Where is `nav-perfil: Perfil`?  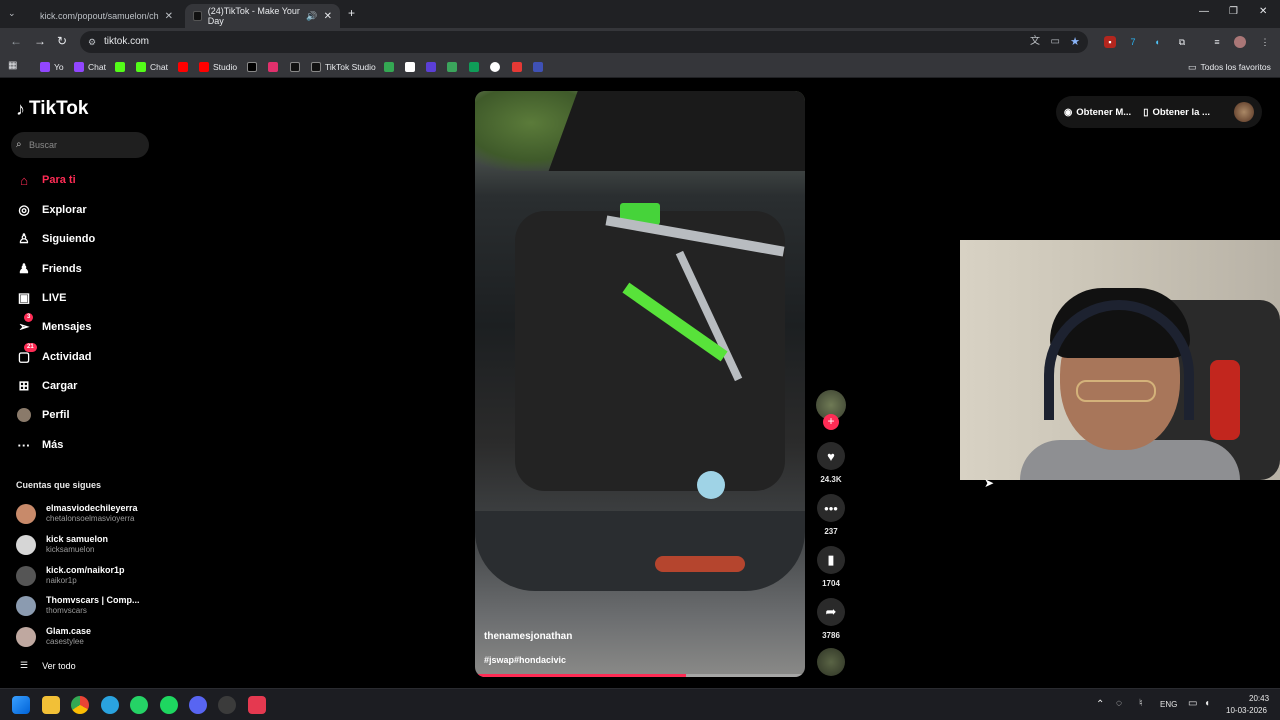
nav-perfil: Perfil is located at coordinates (43, 415).